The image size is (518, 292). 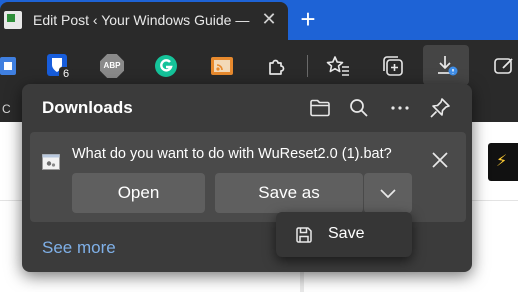 I want to click on save-options-button, so click(x=388, y=193).